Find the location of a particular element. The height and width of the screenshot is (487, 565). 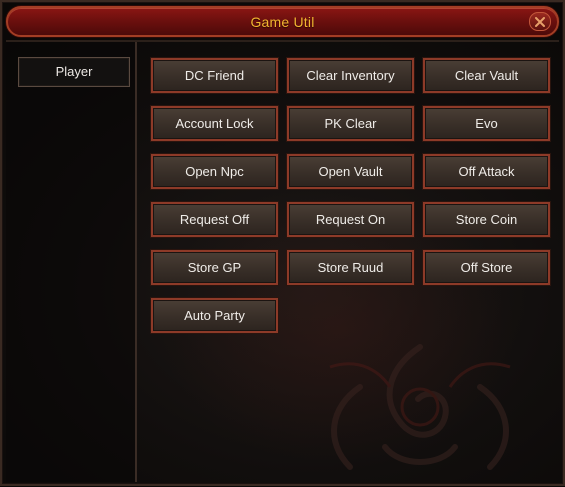

clear-inventory-button: Clear Inventory is located at coordinates (350, 75).